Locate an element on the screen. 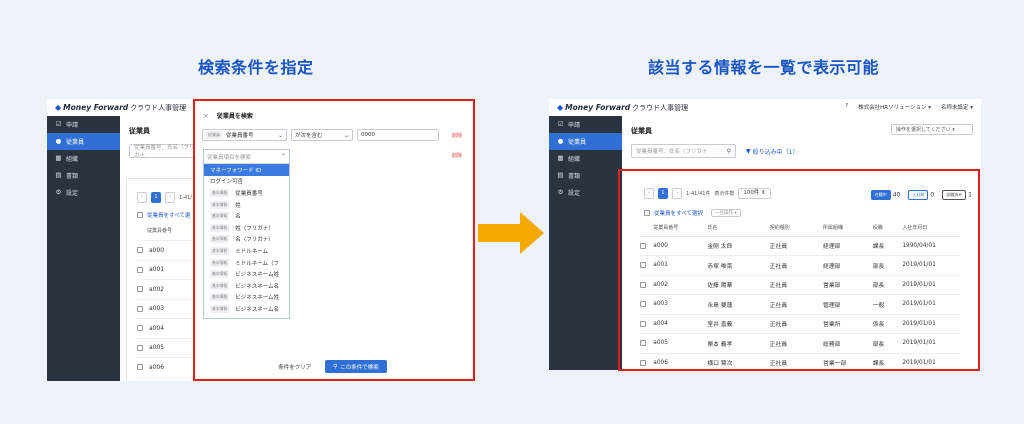 The width and height of the screenshot is (1024, 424). company-menu: 株式会社HRソリューション ▾ is located at coordinates (894, 107).